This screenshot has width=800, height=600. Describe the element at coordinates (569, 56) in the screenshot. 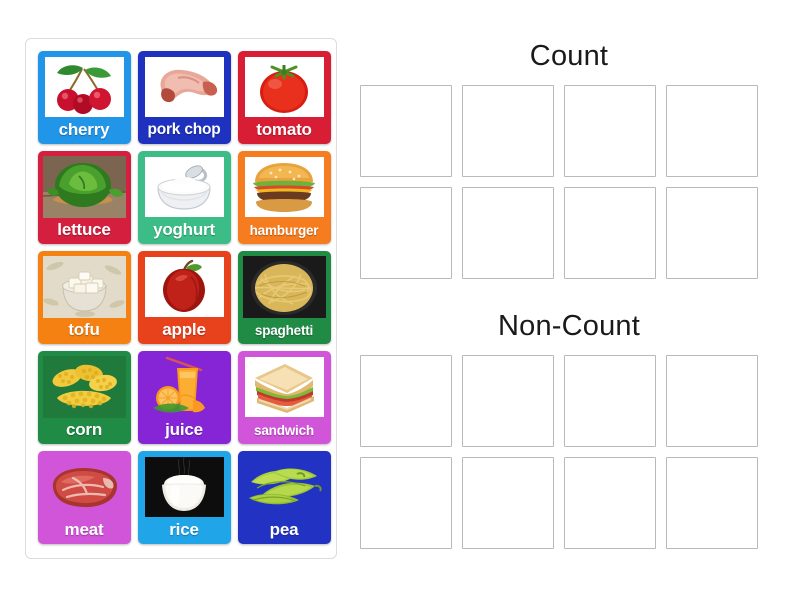

I see `group-count-title: Count` at that location.